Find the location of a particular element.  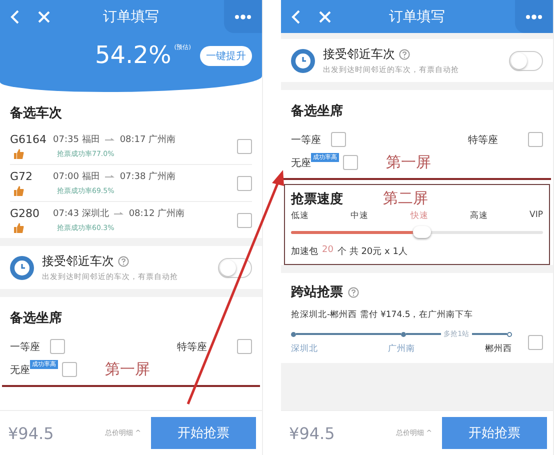

arrive-time: 07:38 广州南 is located at coordinates (148, 176).